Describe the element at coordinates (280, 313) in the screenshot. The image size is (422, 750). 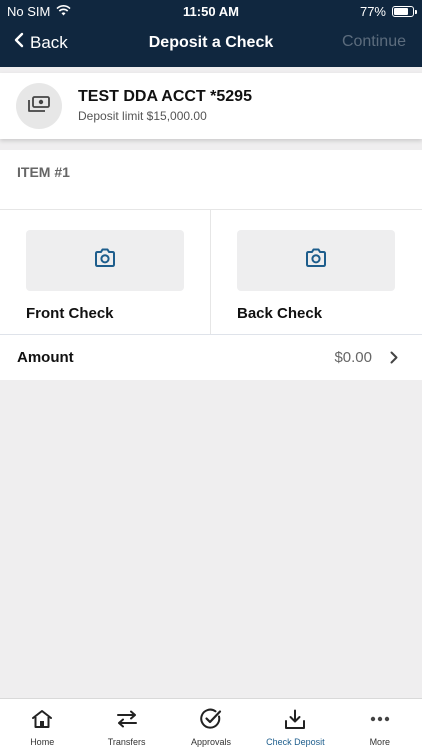
I see `back-check-label: Back Check` at that location.